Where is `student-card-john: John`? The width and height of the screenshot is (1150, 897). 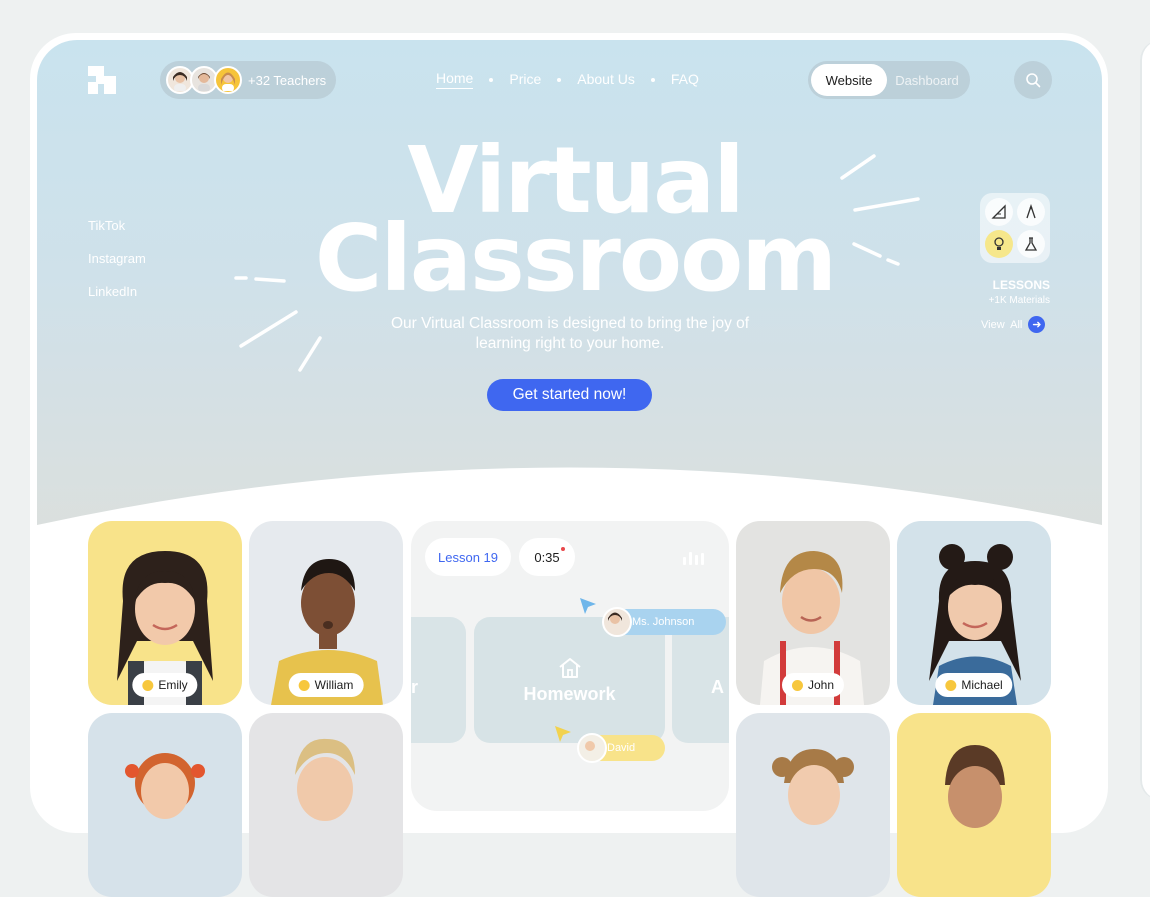 student-card-john: John is located at coordinates (813, 613).